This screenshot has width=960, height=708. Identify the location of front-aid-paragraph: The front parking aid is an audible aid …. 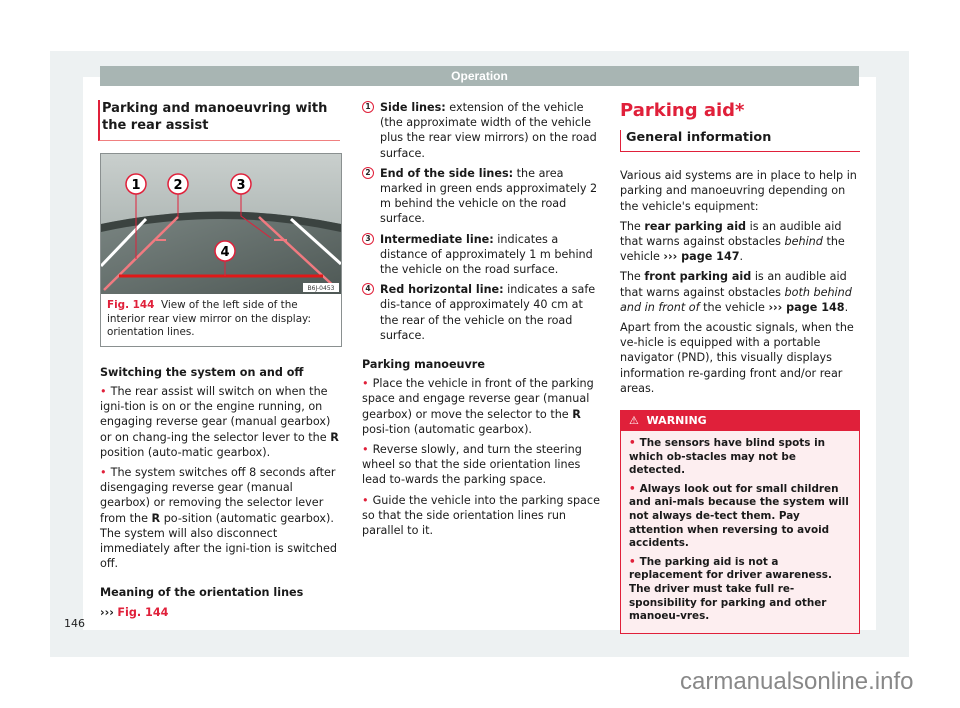
(740, 292).